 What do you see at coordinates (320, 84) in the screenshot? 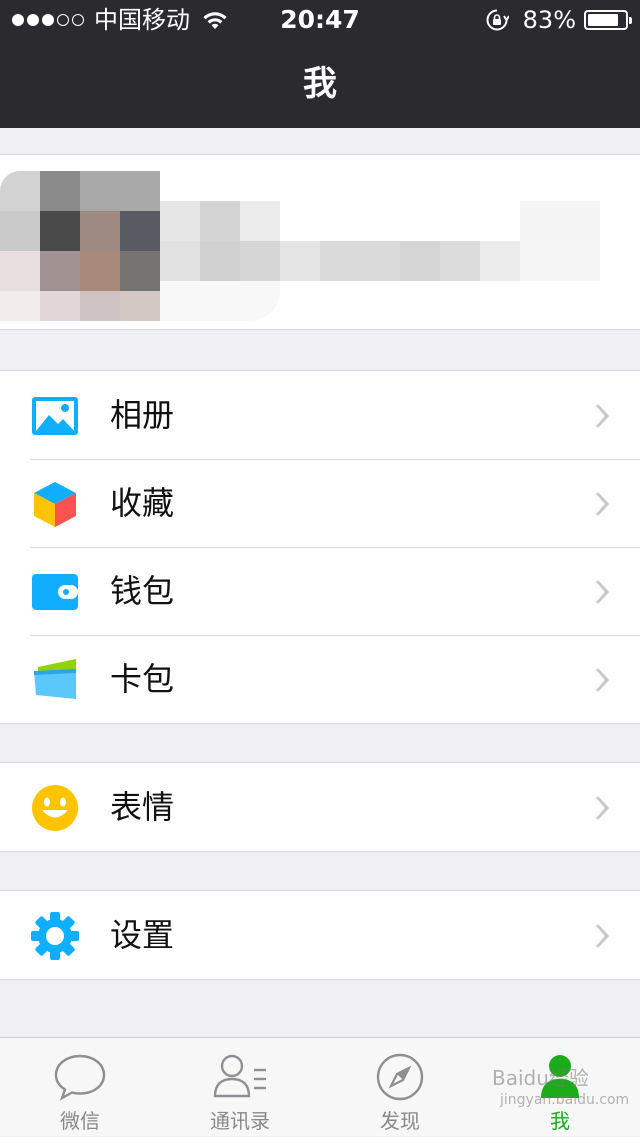
I see `page-title: 我` at bounding box center [320, 84].